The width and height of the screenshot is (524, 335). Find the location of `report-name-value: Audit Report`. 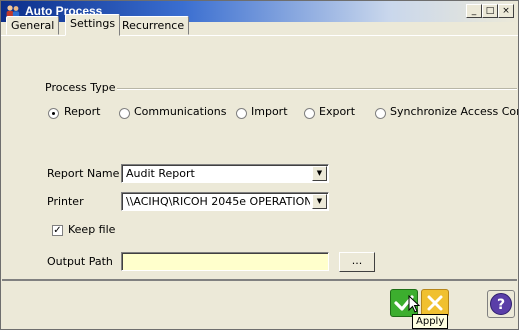

report-name-value: Audit Report is located at coordinates (160, 173).